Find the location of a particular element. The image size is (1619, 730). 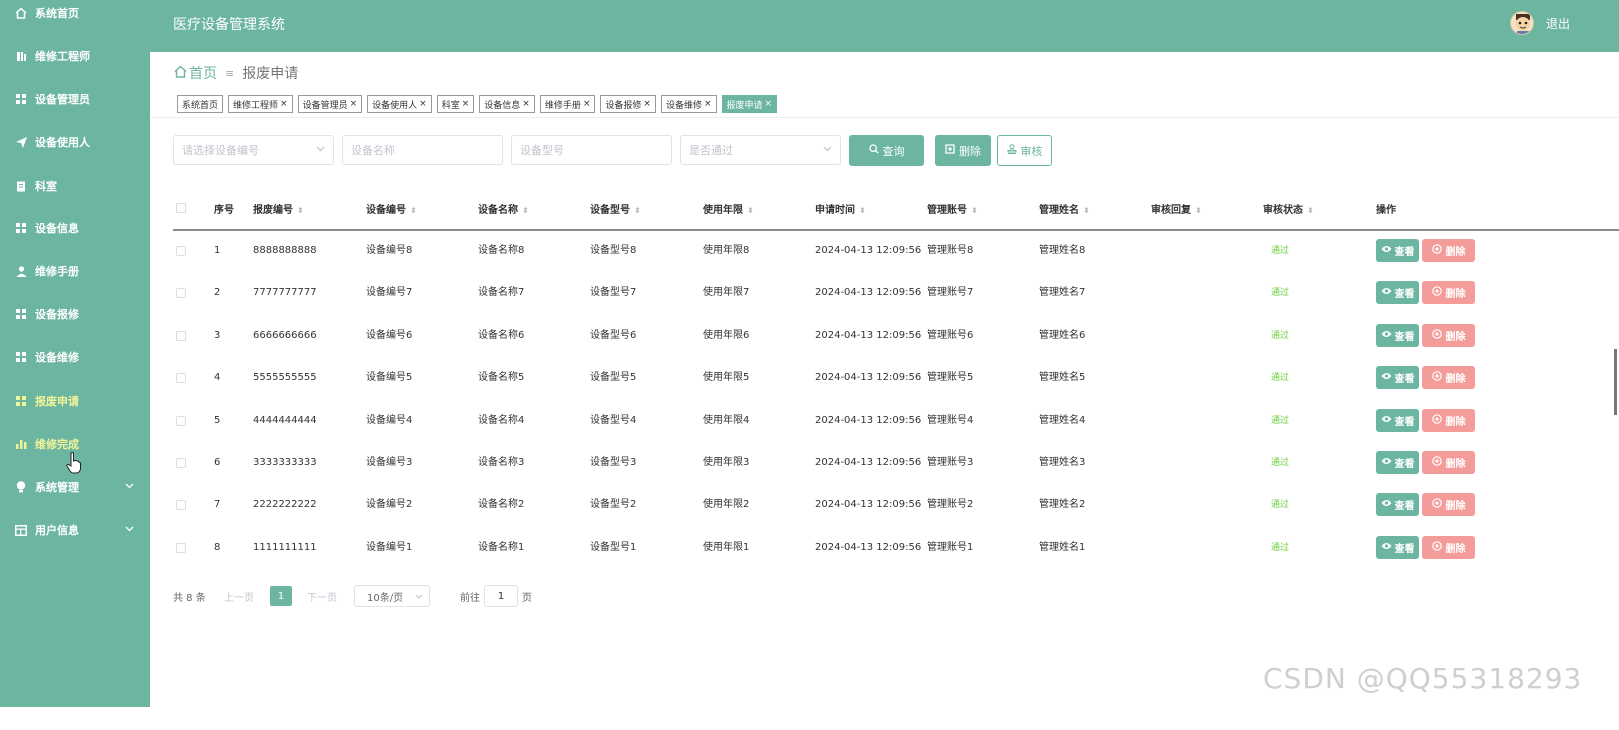

sidebar-item-system: 系统管理 is located at coordinates (75, 487).